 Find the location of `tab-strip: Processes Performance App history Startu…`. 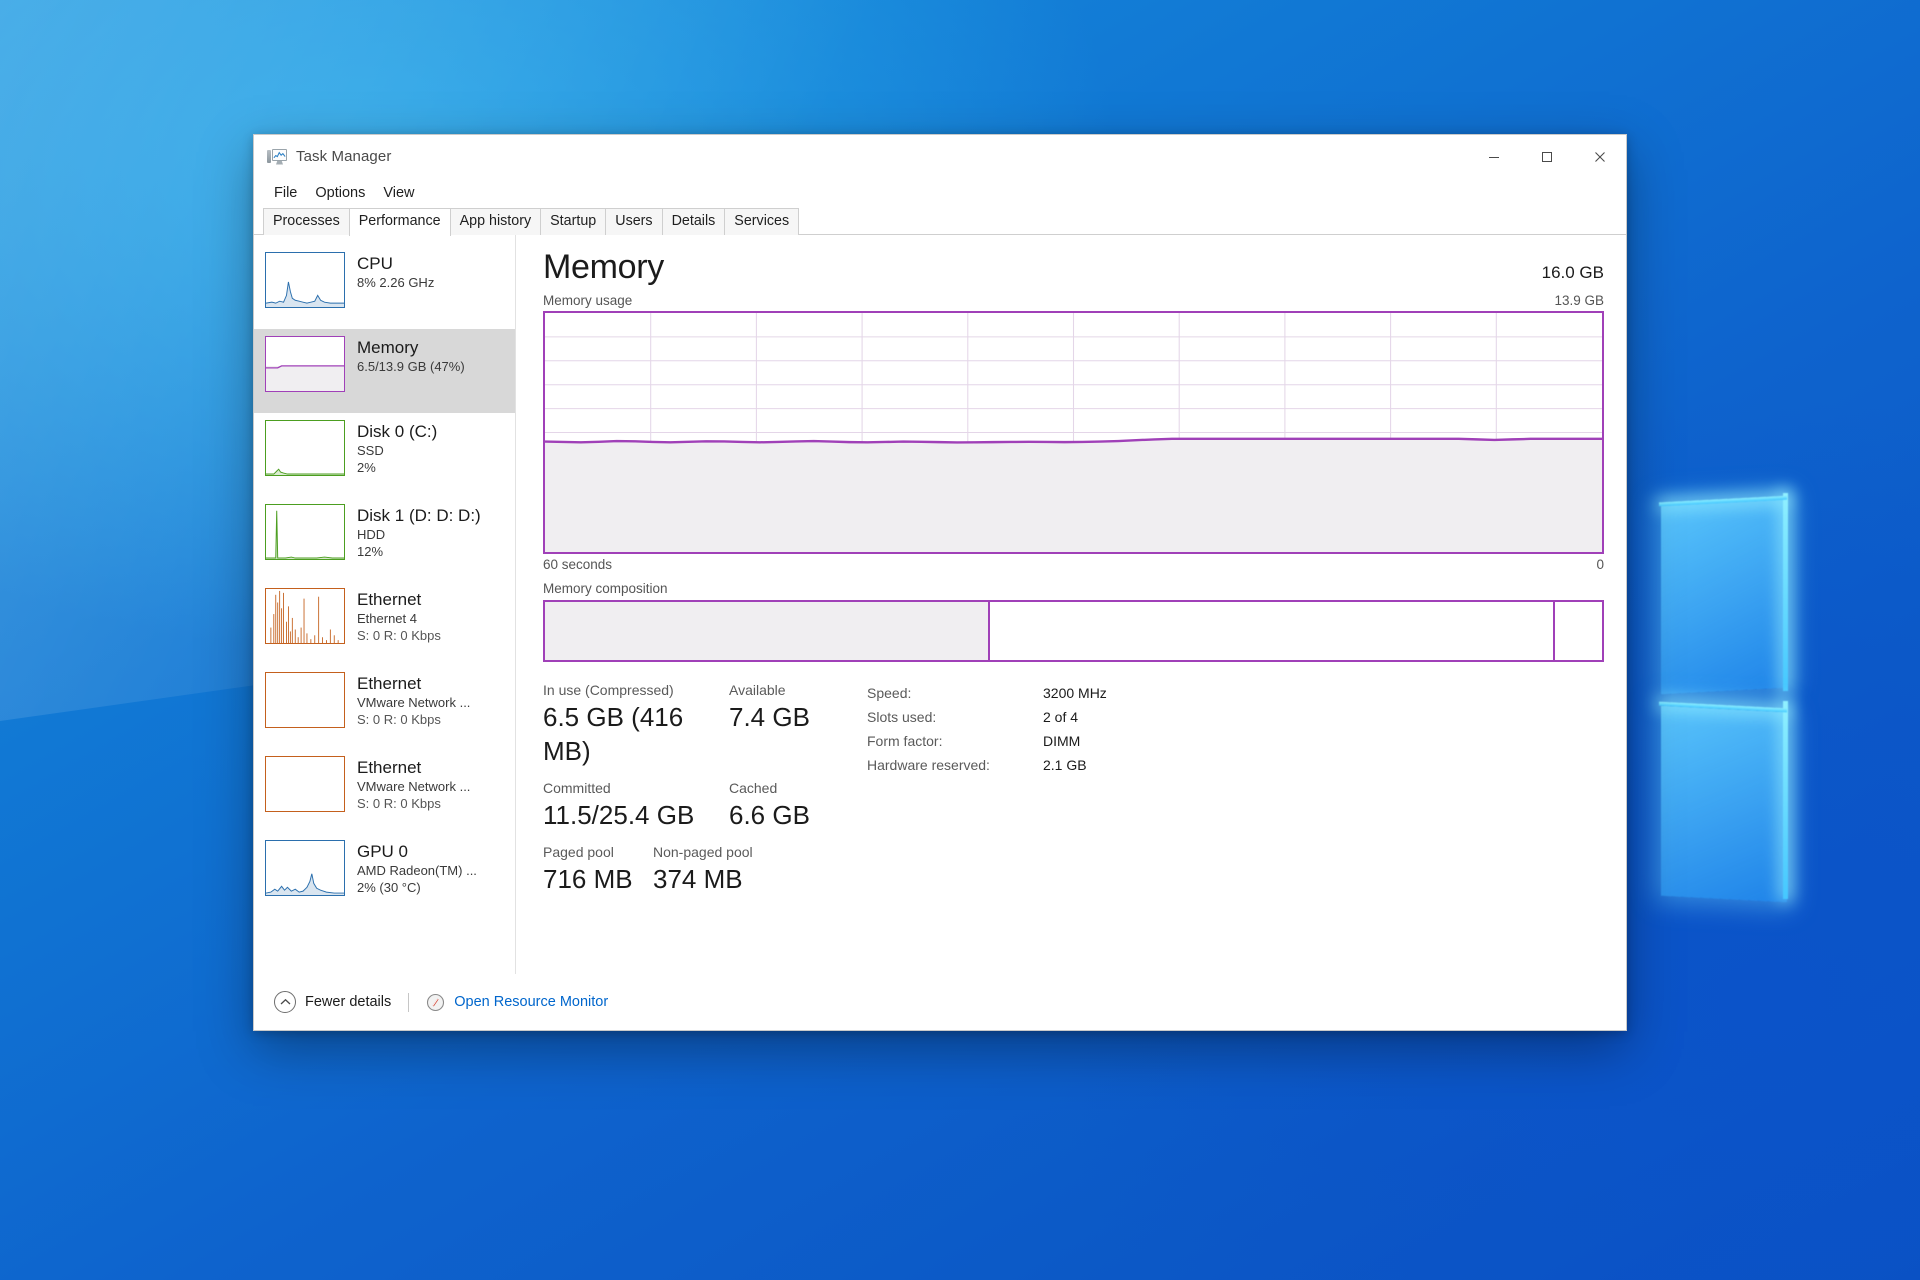

tab-strip: Processes Performance App history Startu… is located at coordinates (940, 221).